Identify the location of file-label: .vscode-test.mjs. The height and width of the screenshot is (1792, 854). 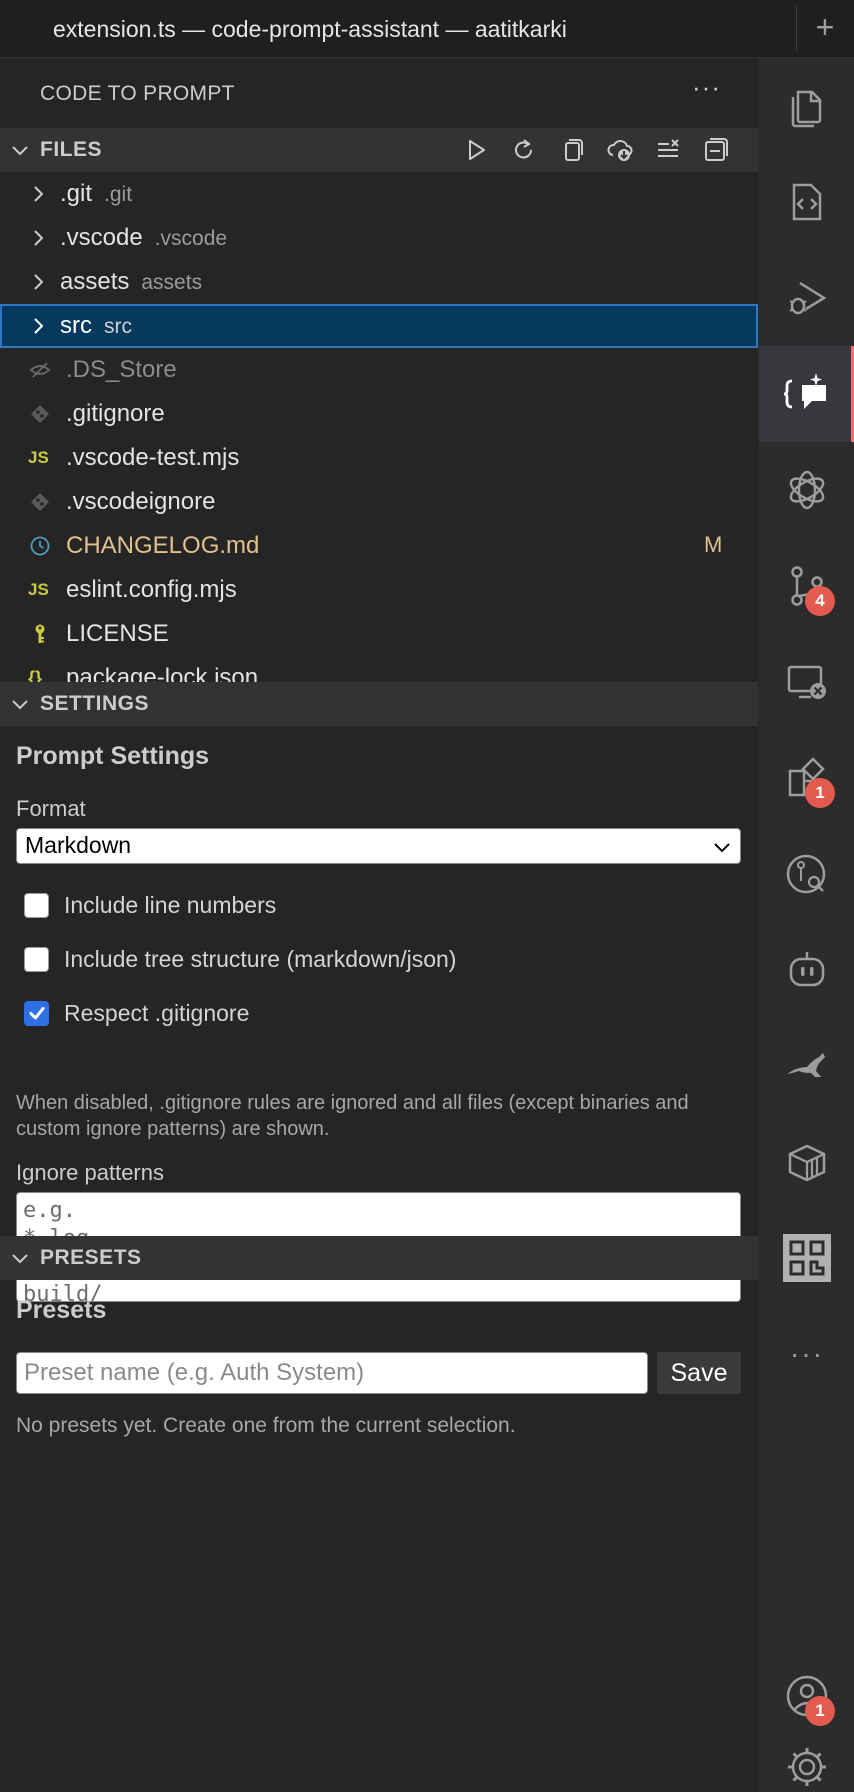
(153, 457).